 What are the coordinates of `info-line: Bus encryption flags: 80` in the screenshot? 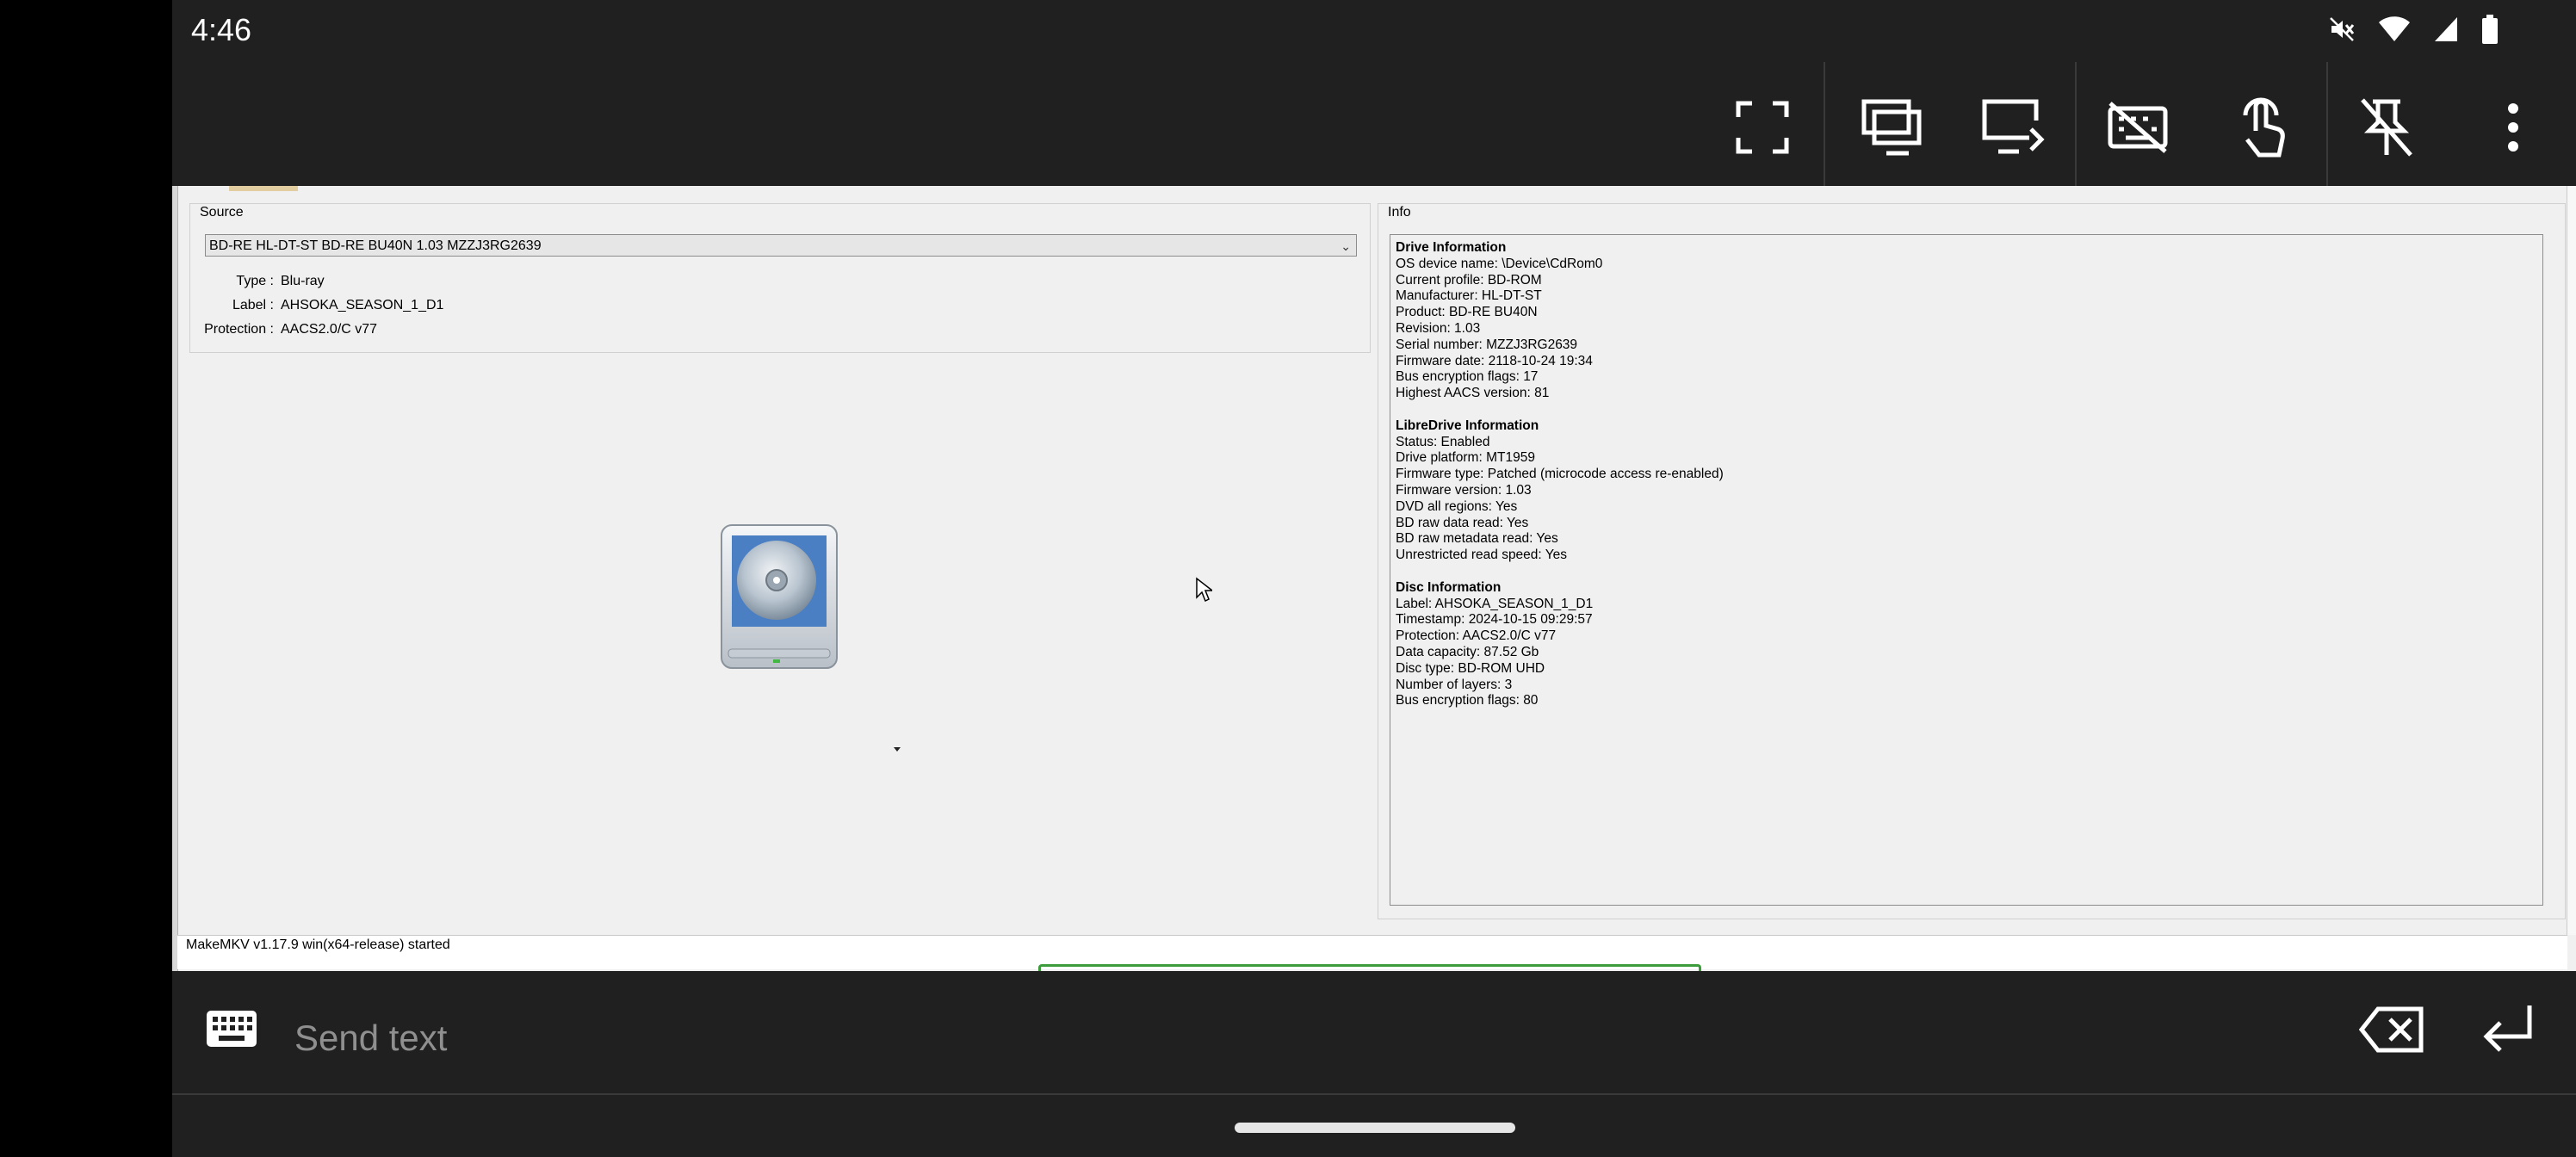 It's located at (1467, 701).